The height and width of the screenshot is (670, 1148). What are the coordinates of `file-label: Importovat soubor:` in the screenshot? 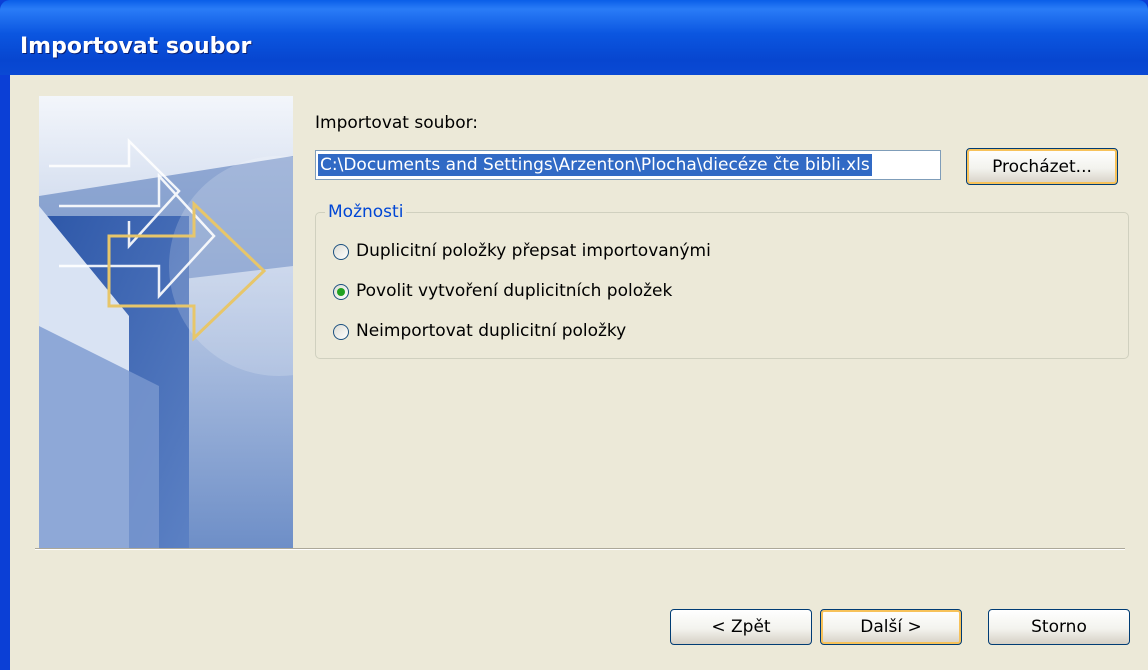 It's located at (397, 123).